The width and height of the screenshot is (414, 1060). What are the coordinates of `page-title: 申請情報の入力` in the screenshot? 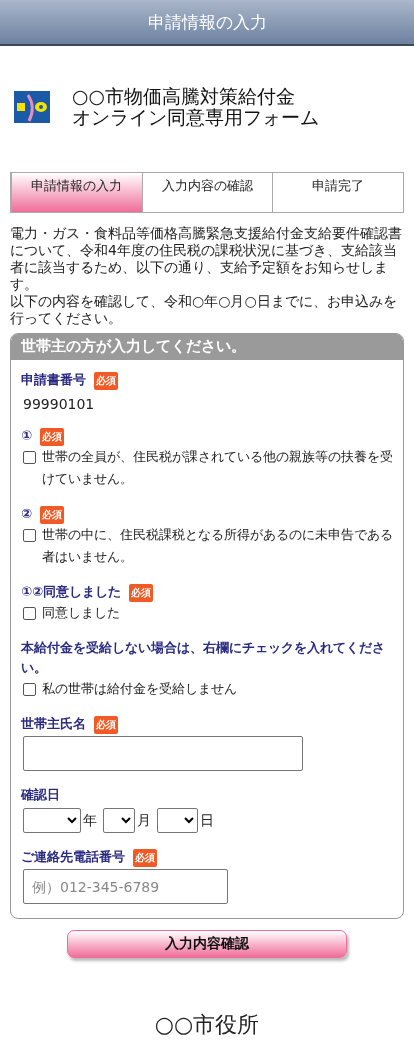 It's located at (207, 22).